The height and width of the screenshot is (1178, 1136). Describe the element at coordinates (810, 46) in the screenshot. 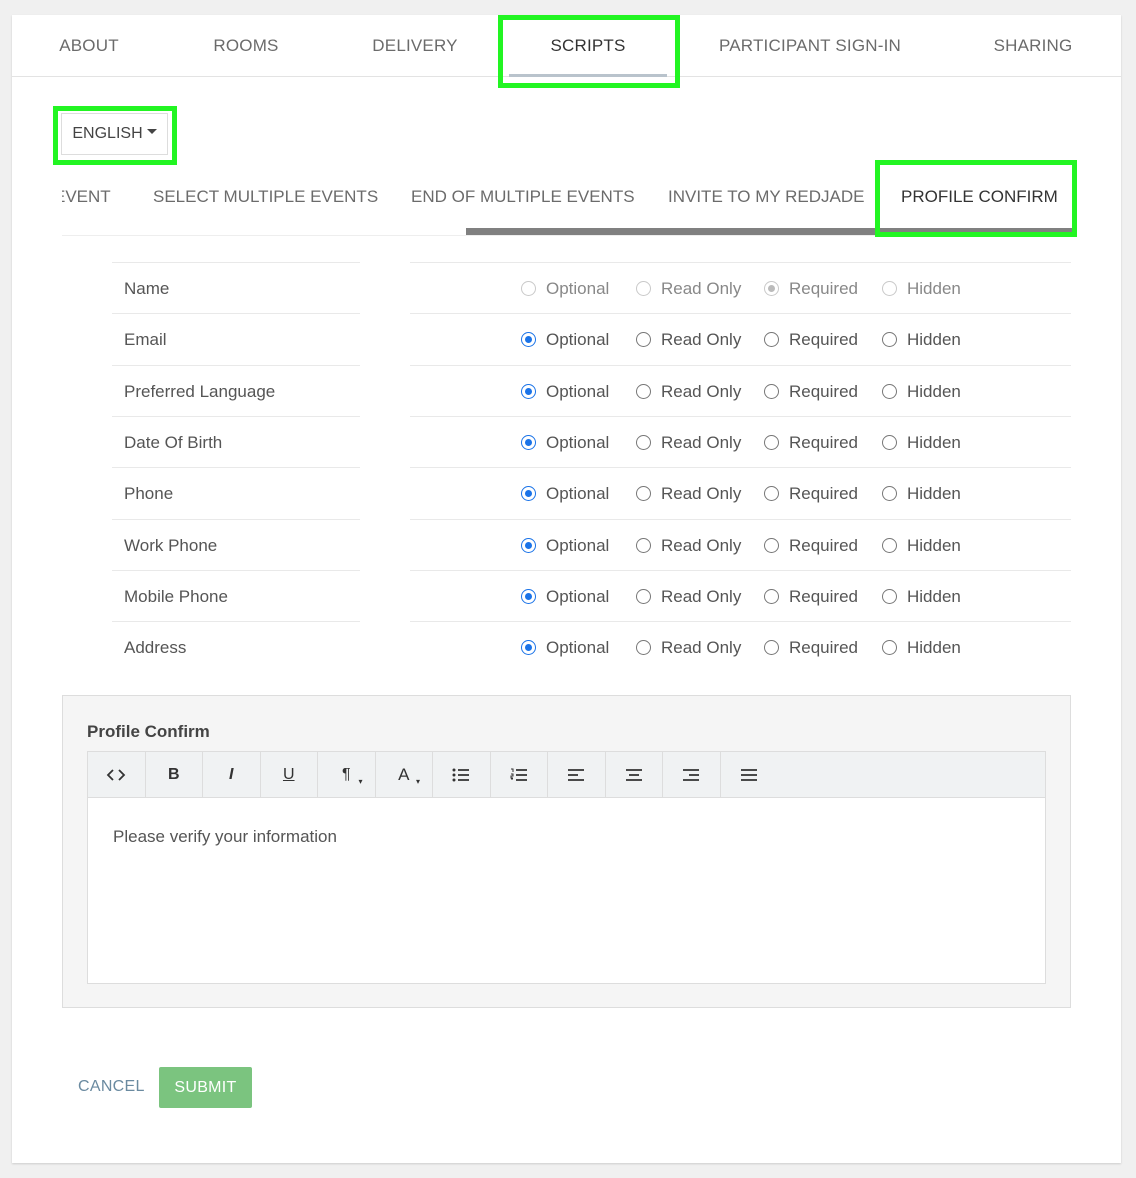

I see `tab-participant-sign-in: PARTICIPANT SIGN-IN` at that location.